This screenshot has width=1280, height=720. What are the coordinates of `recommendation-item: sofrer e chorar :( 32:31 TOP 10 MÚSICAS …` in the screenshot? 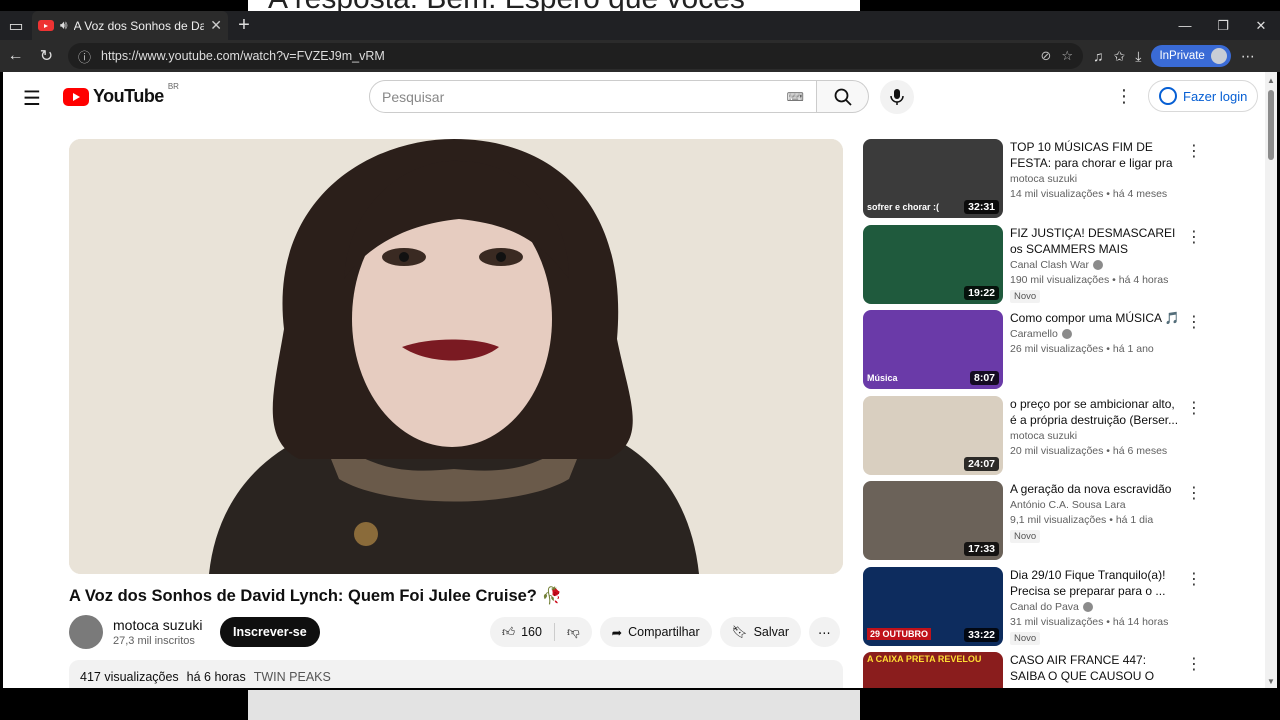 It's located at (1032, 182).